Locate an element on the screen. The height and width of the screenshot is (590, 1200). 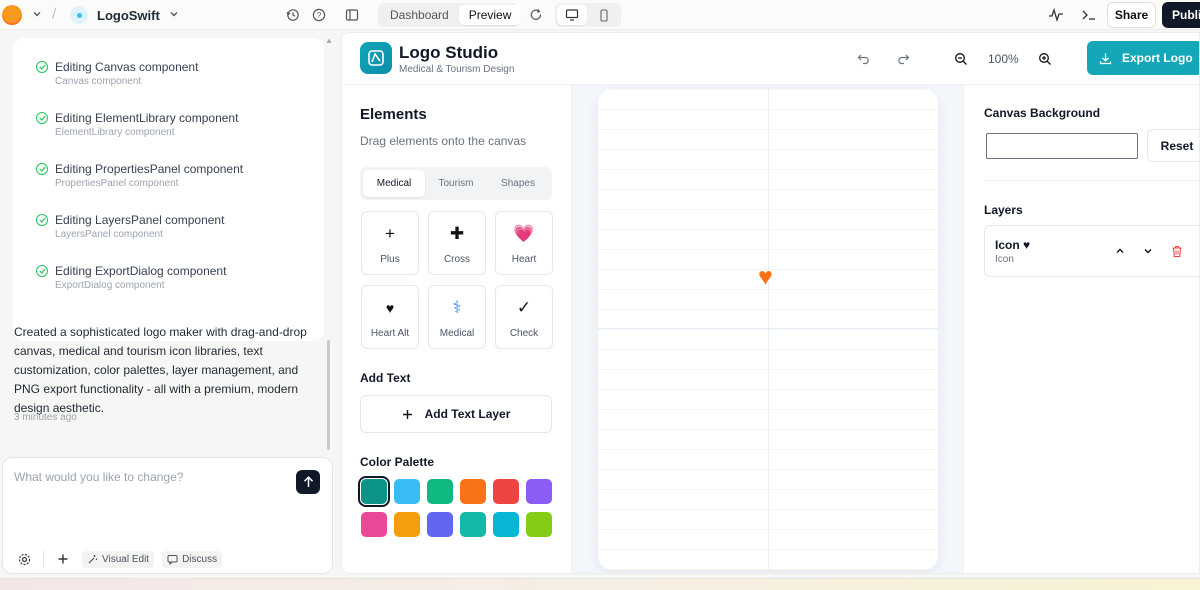
zoom-in-icon is located at coordinates (1045, 59).